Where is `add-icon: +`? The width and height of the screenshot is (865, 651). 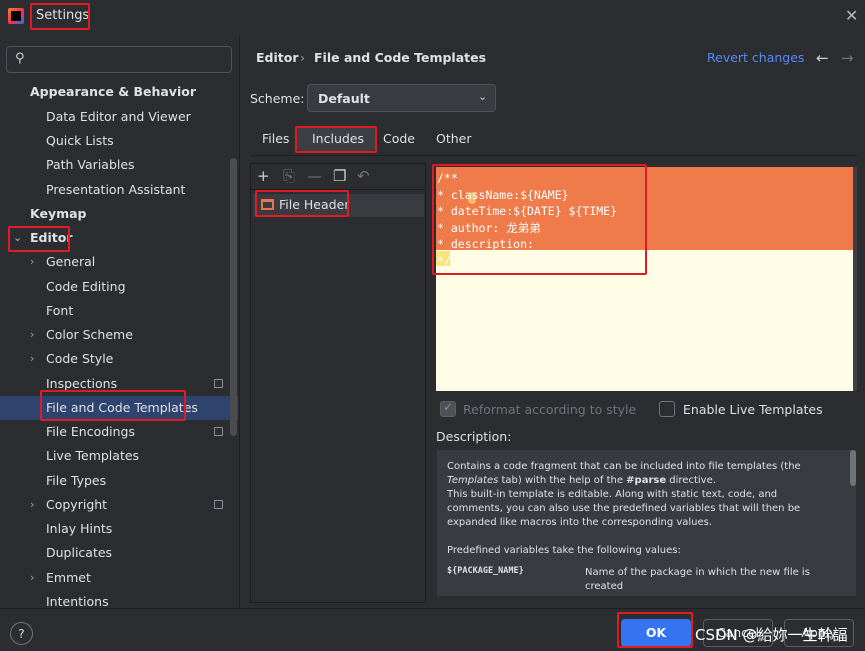 add-icon: + is located at coordinates (263, 176).